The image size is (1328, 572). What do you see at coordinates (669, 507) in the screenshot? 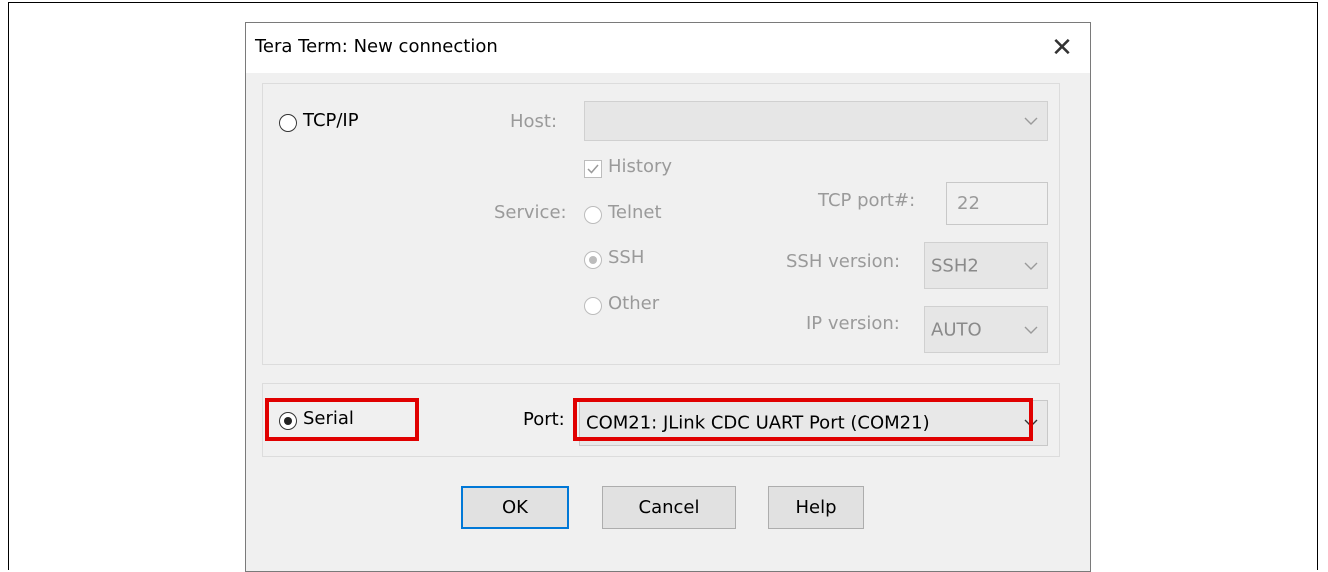
I see `cancel-button: Cancel` at bounding box center [669, 507].